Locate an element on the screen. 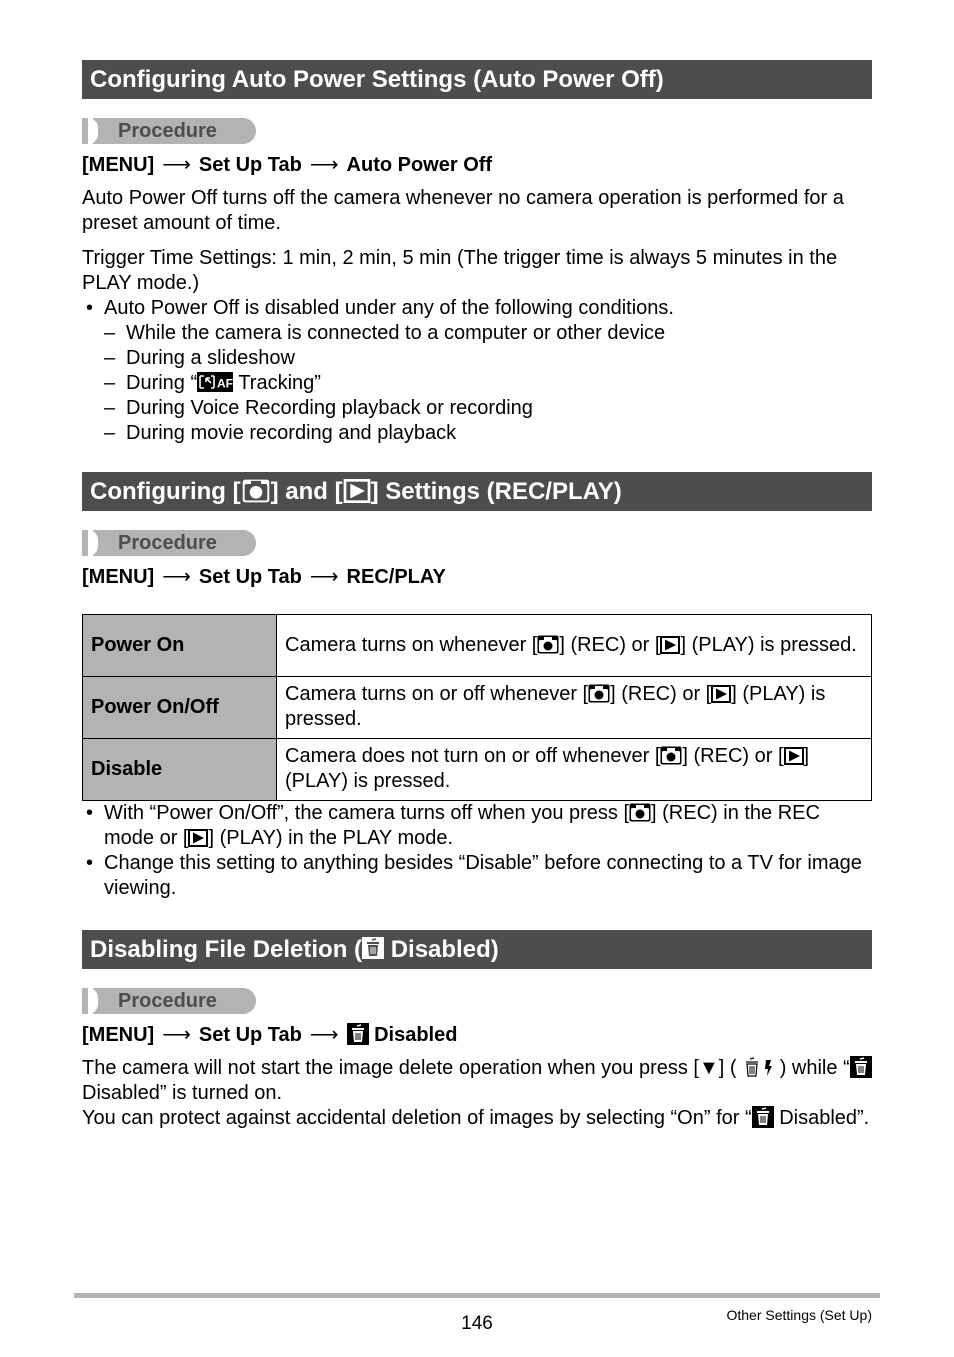  menu-path-step: Auto Power Off is located at coordinates (419, 165).